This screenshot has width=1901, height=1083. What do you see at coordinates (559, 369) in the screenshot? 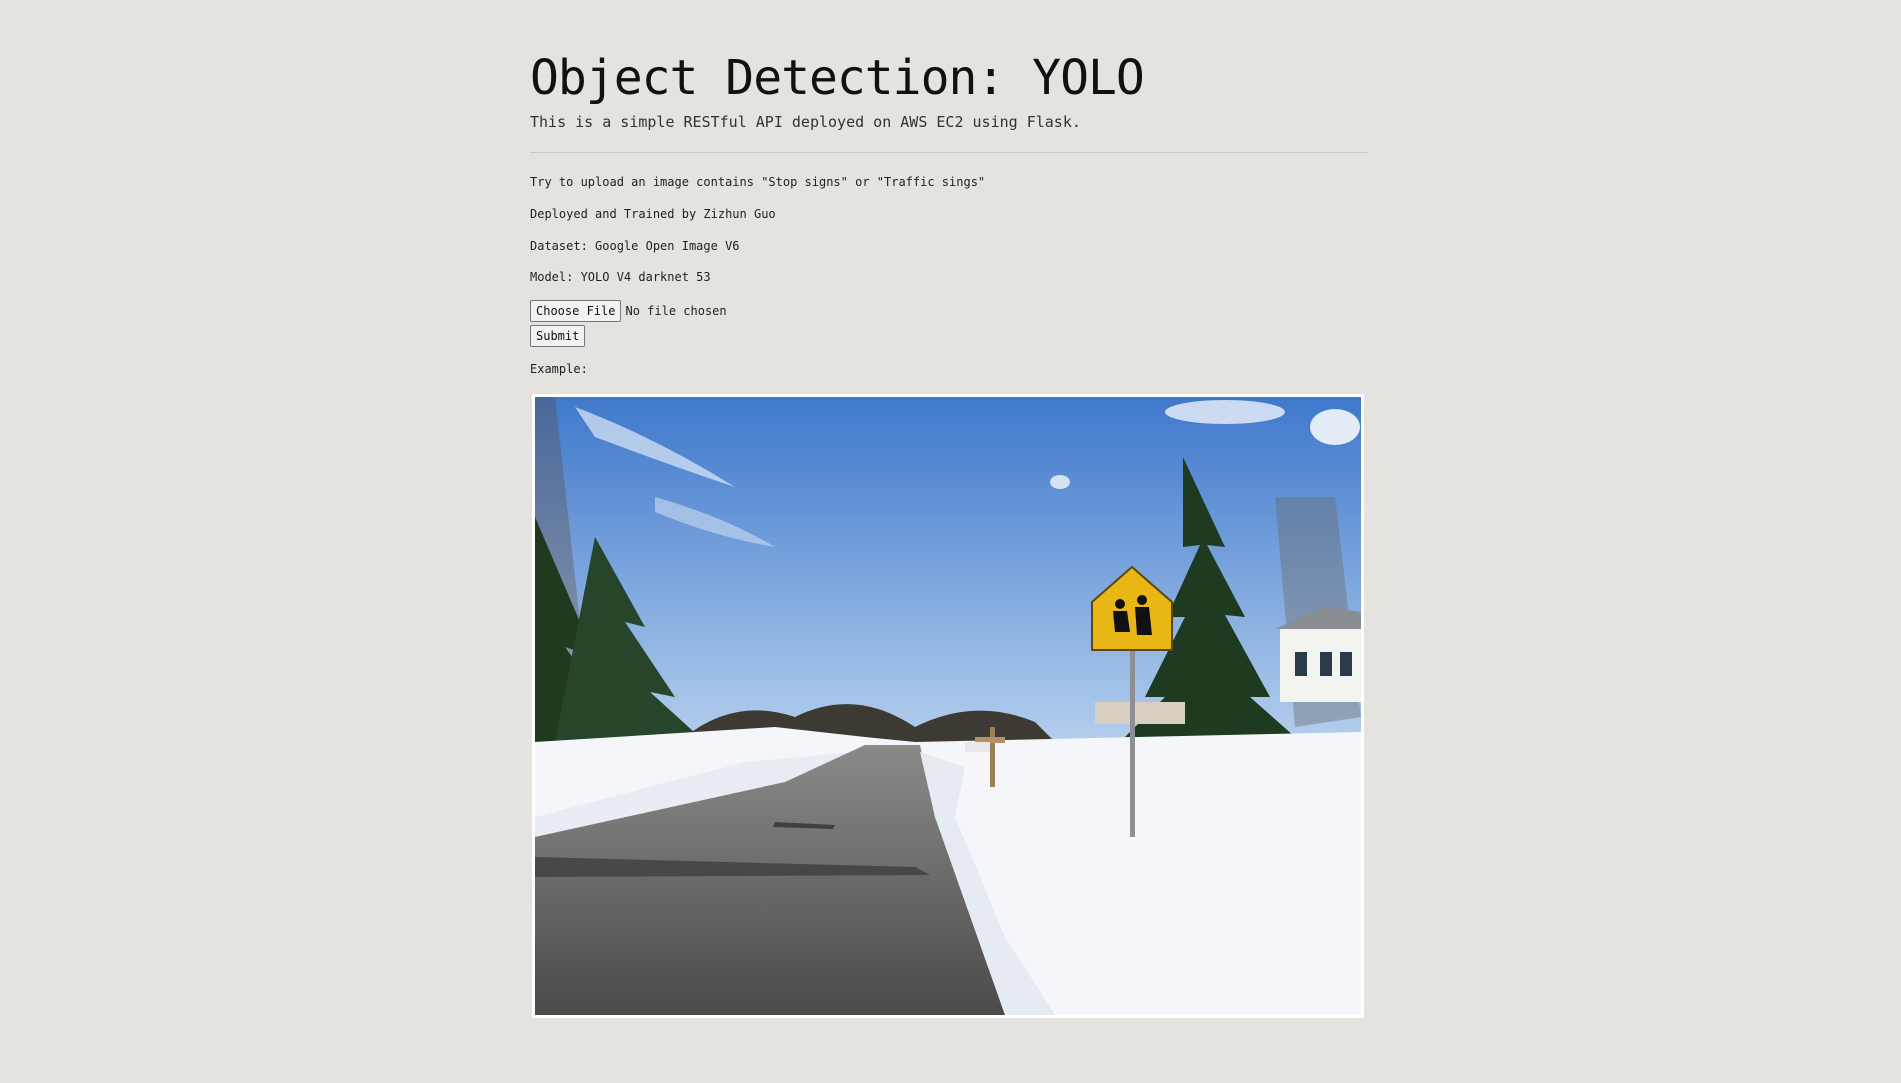
I see `example-label: Example:` at bounding box center [559, 369].